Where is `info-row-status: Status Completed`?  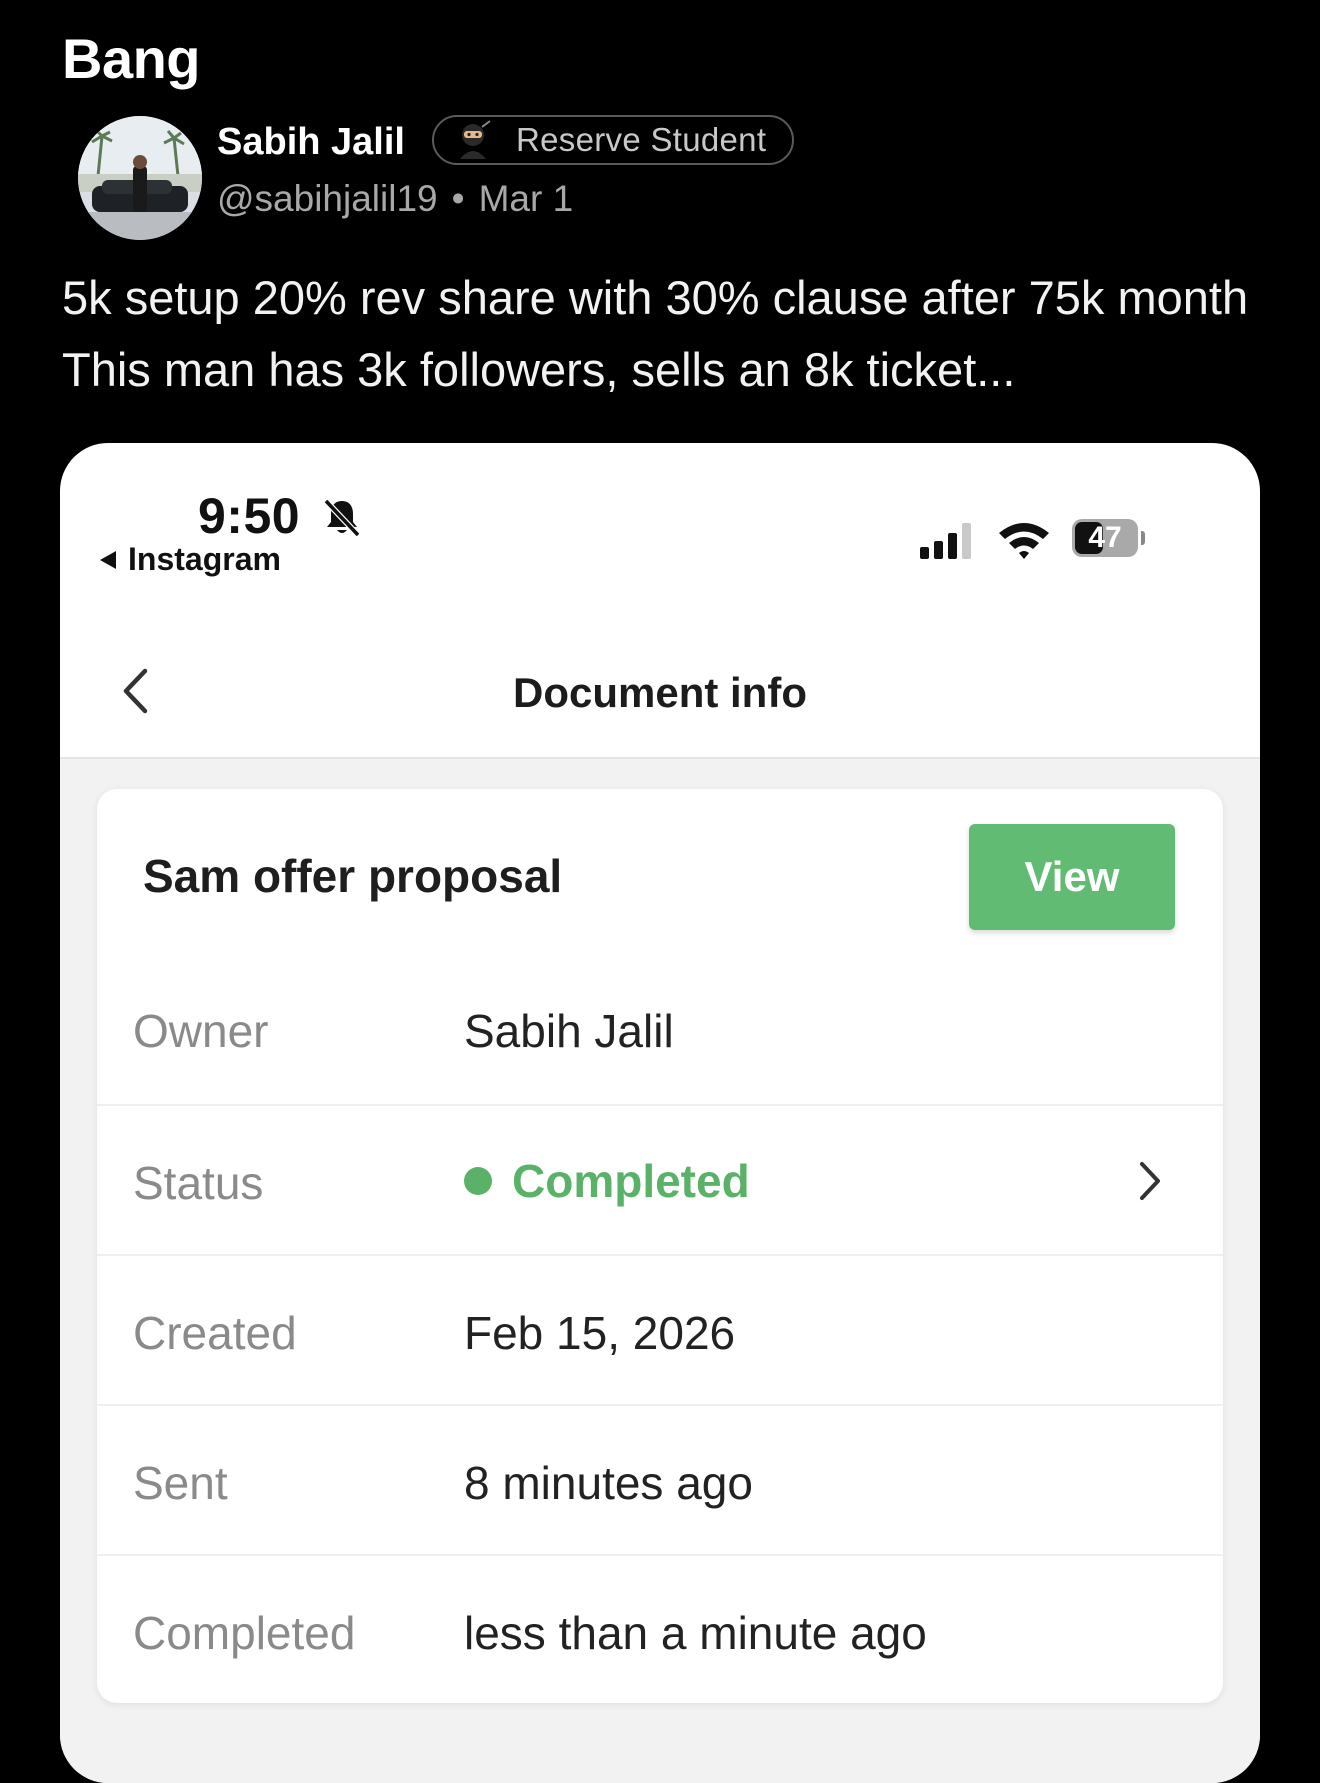 info-row-status: Status Completed is located at coordinates (660, 1180).